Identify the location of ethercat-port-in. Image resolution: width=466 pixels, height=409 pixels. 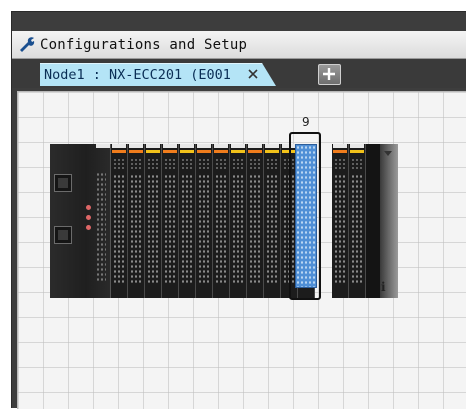
(63, 183).